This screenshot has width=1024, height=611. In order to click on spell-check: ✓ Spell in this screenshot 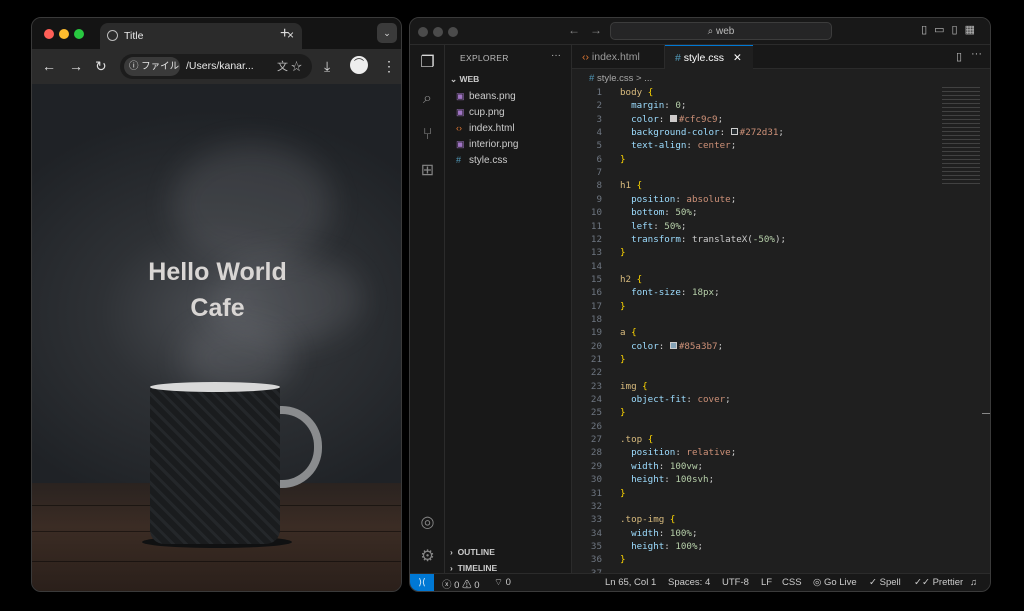, I will do `click(885, 582)`.